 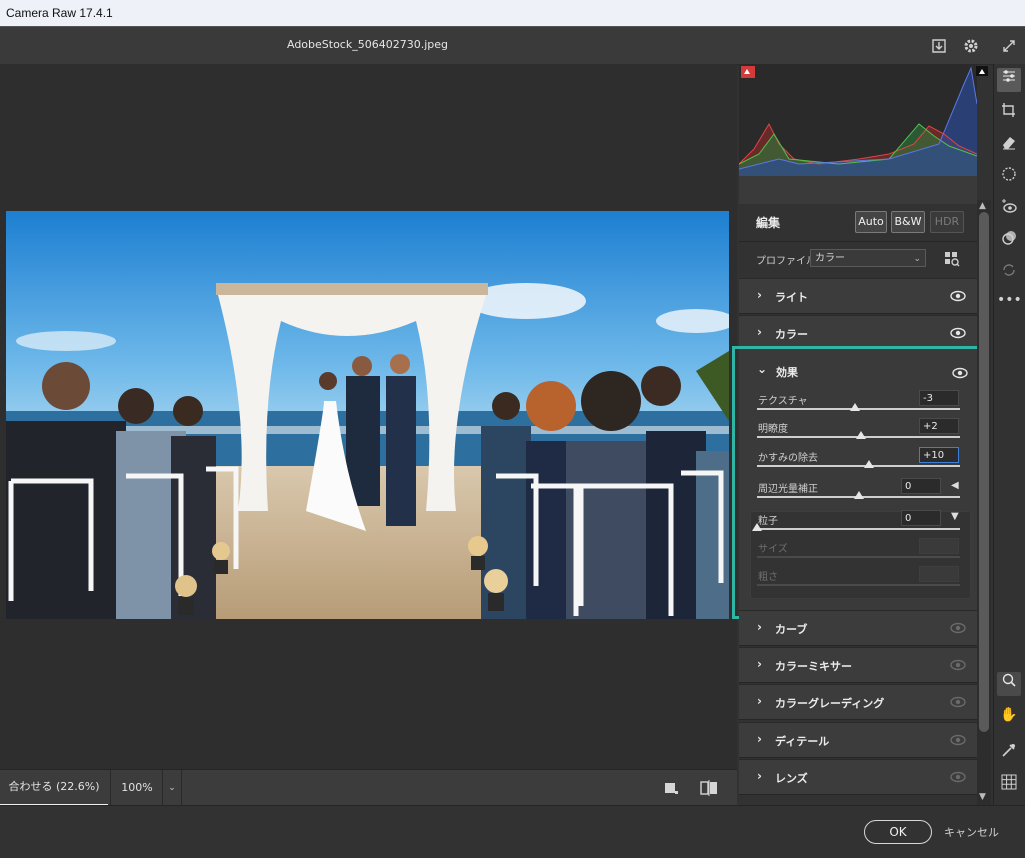 I want to click on grain-roughness-slider-row: 粗さ, so click(x=862, y=581).